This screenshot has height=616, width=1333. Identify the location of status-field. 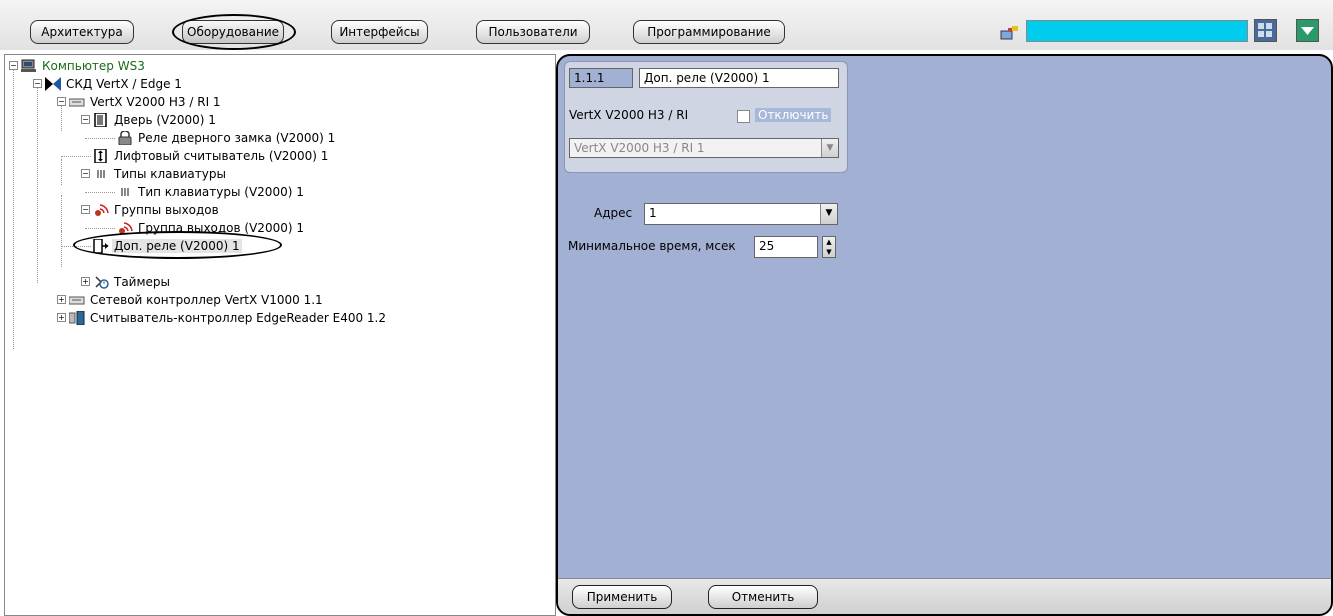
(1137, 31).